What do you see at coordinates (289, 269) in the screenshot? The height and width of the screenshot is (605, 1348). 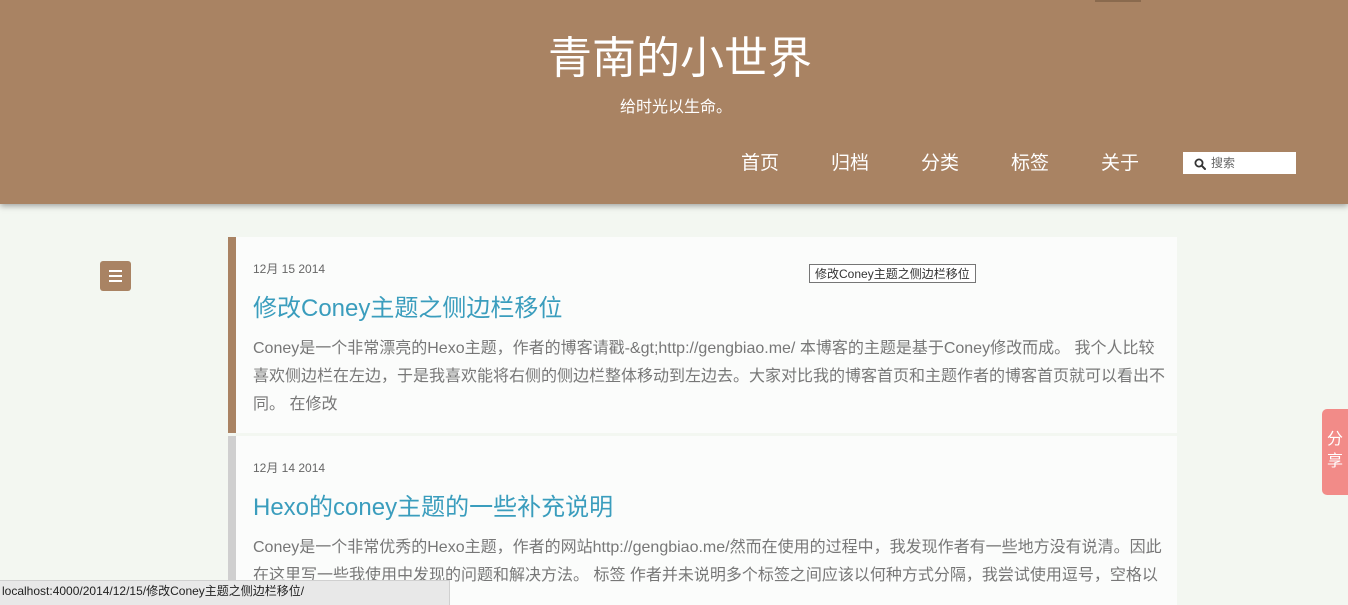 I see `post-date: 12月 15 2014` at bounding box center [289, 269].